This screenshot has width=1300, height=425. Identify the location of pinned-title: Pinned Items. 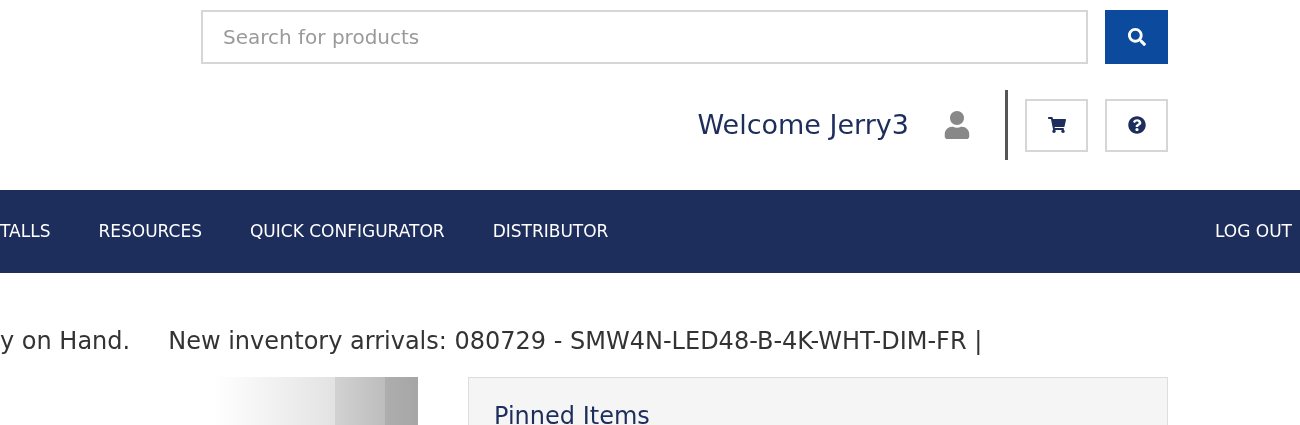
(572, 413).